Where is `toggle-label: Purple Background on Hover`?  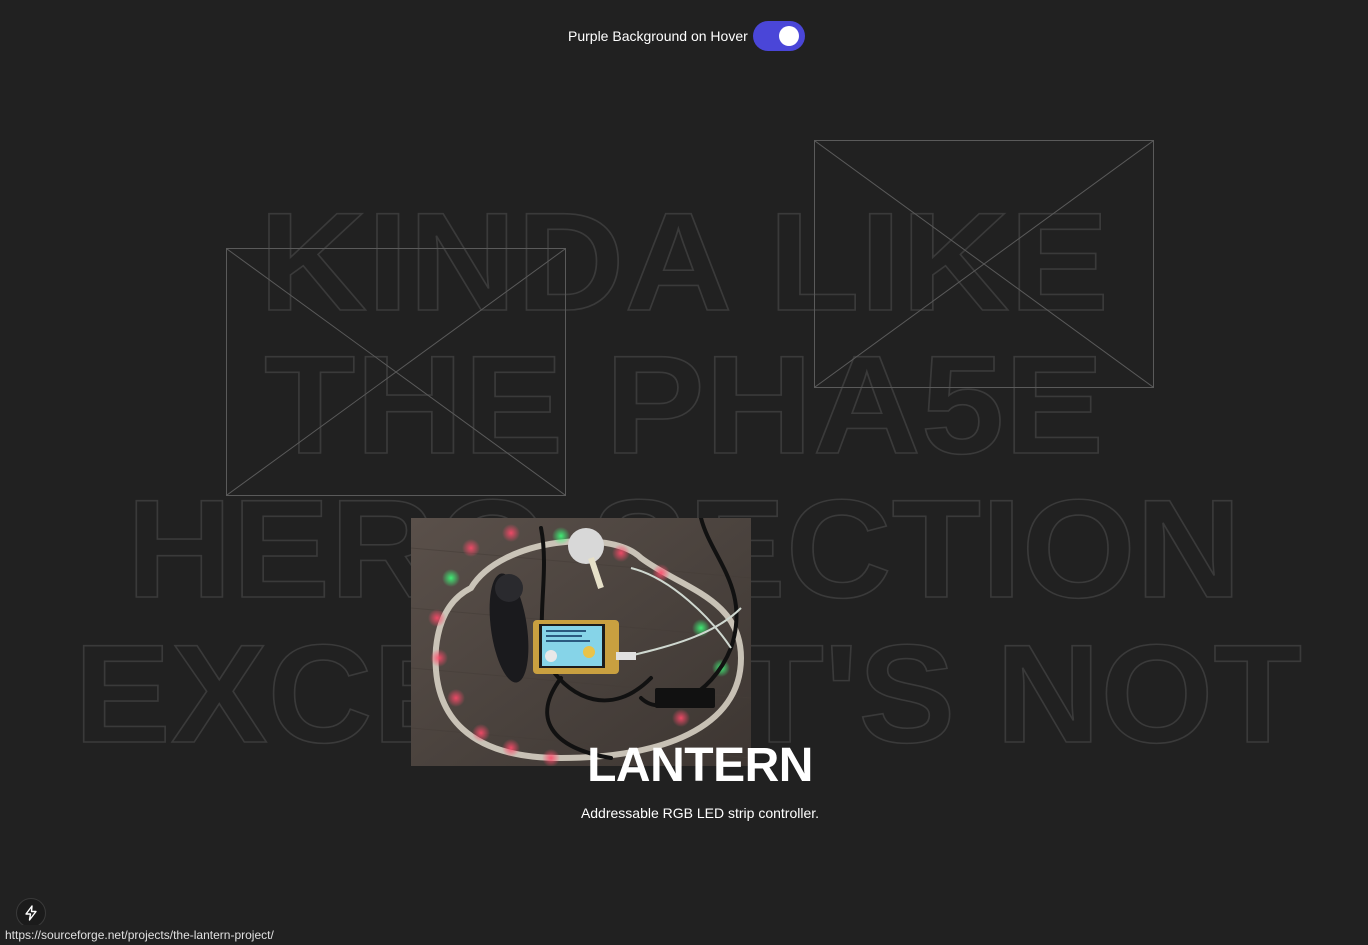 toggle-label: Purple Background on Hover is located at coordinates (658, 36).